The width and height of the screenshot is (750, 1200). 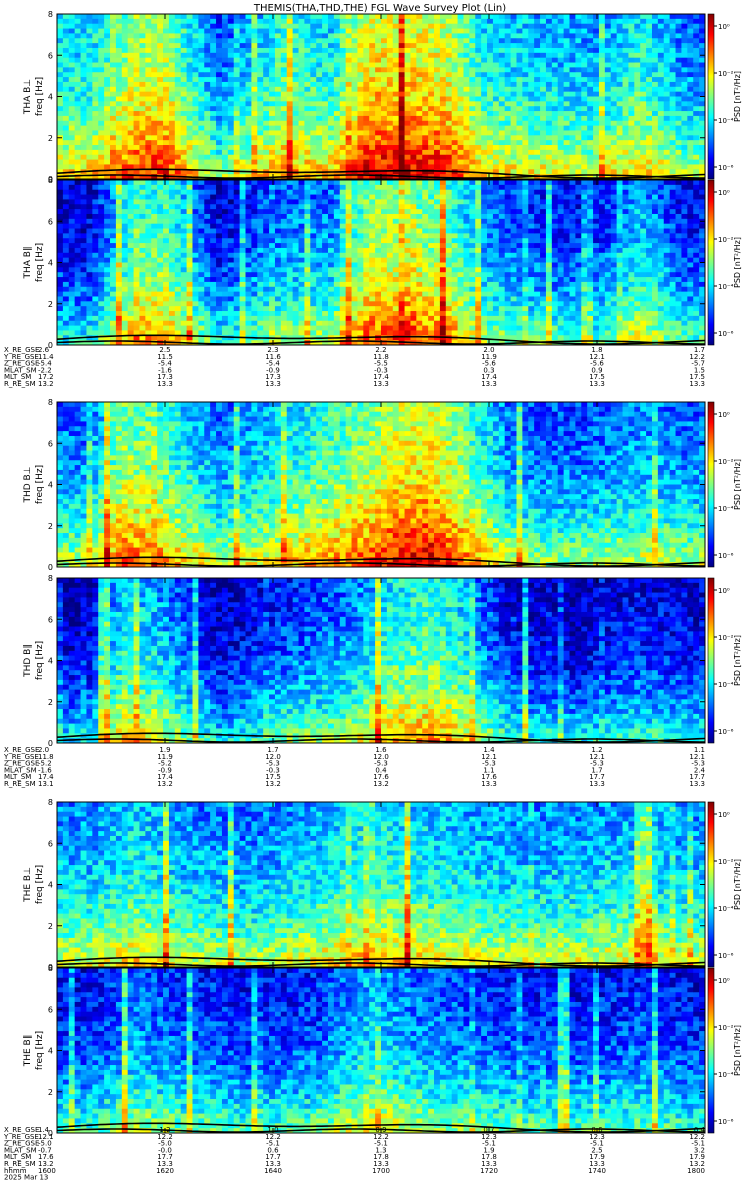 What do you see at coordinates (273, 1171) in the screenshot?
I see `ephemeris-value: 1640` at bounding box center [273, 1171].